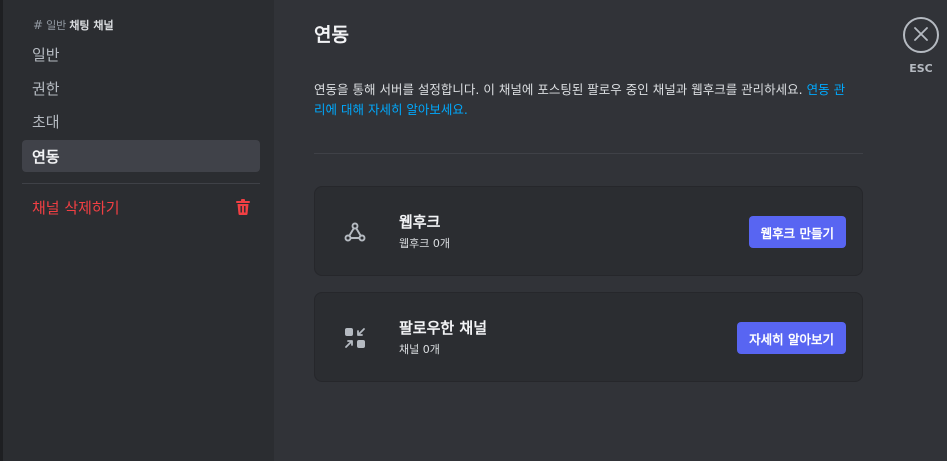  I want to click on webhooks-card: 웹후크 웹후크 0개 웹후크 만들기, so click(588, 231).